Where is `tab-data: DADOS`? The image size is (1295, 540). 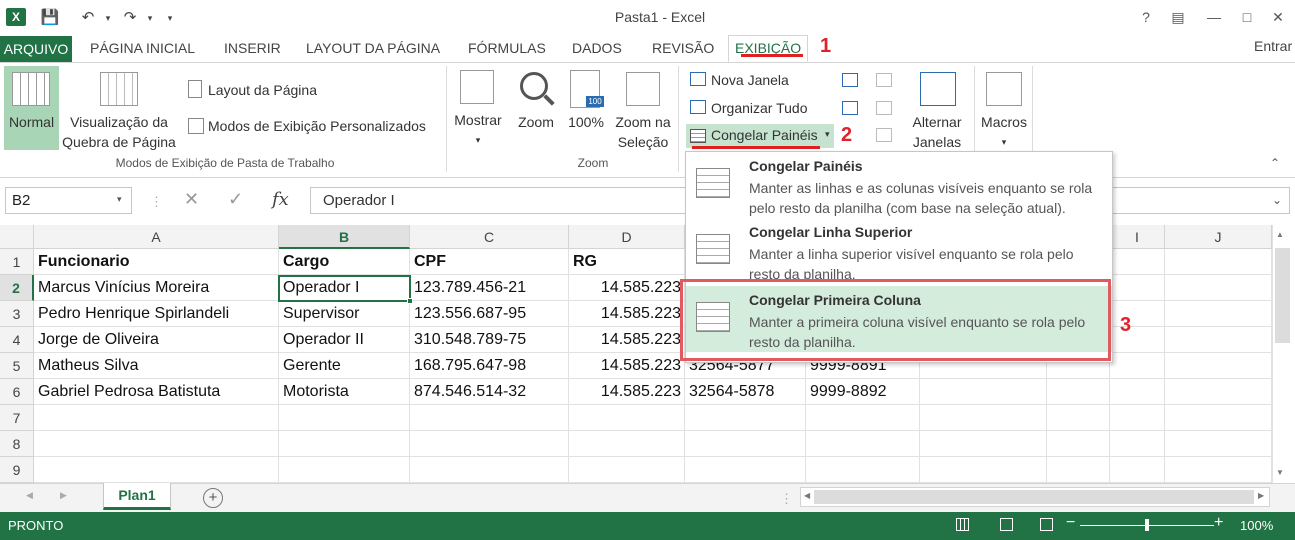 tab-data: DADOS is located at coordinates (597, 48).